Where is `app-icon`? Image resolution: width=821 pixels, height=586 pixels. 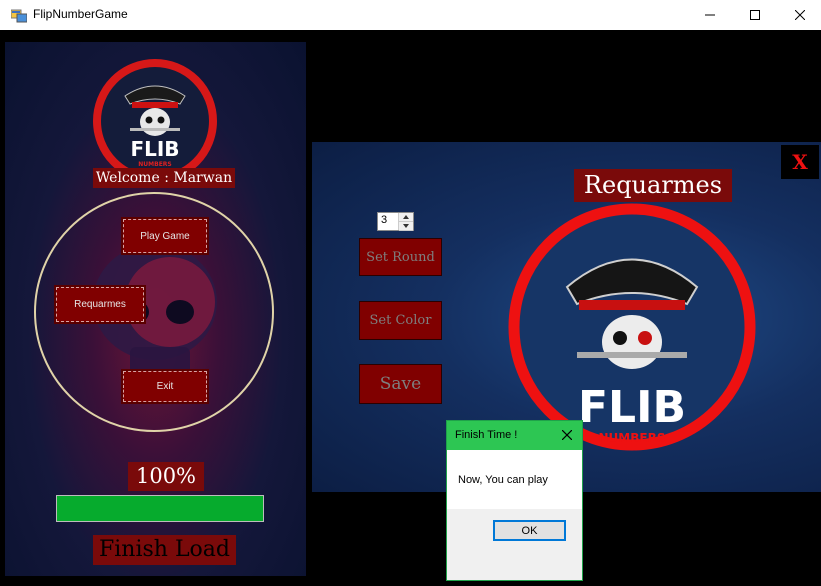
app-icon is located at coordinates (19, 15).